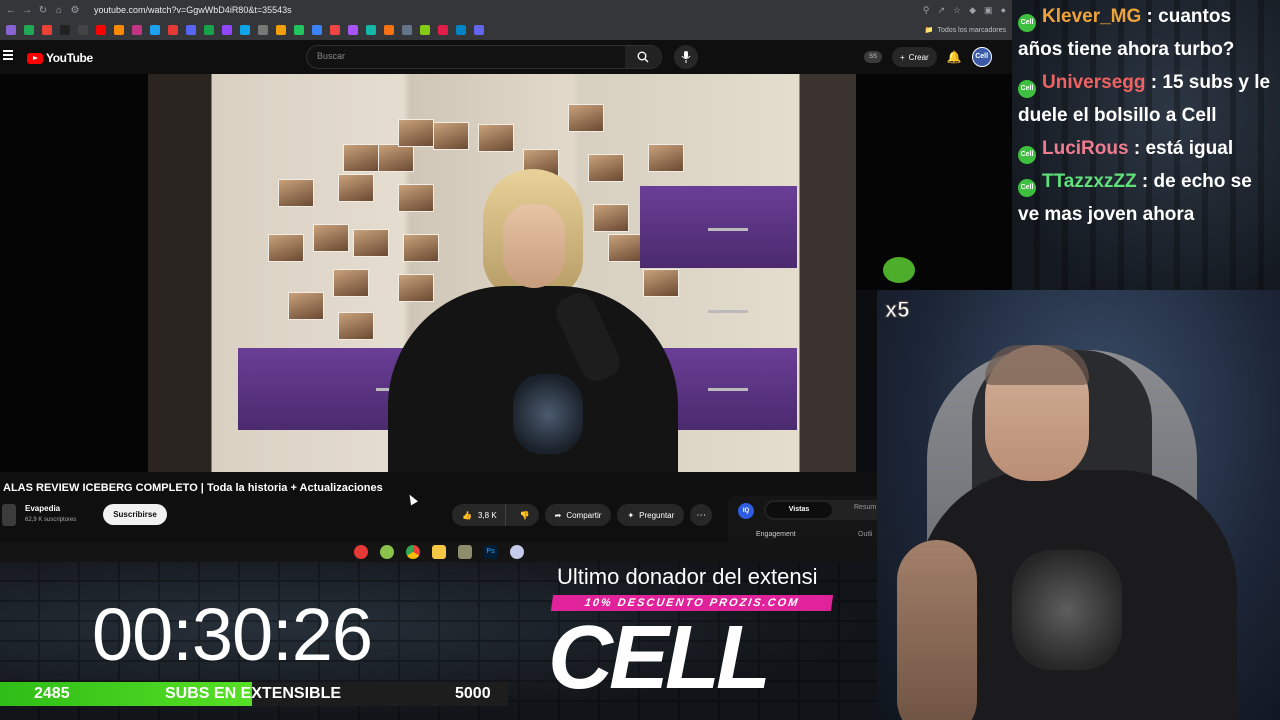  What do you see at coordinates (988, 10) in the screenshot?
I see `extensions-puzzle-icon: ▣` at bounding box center [988, 10].